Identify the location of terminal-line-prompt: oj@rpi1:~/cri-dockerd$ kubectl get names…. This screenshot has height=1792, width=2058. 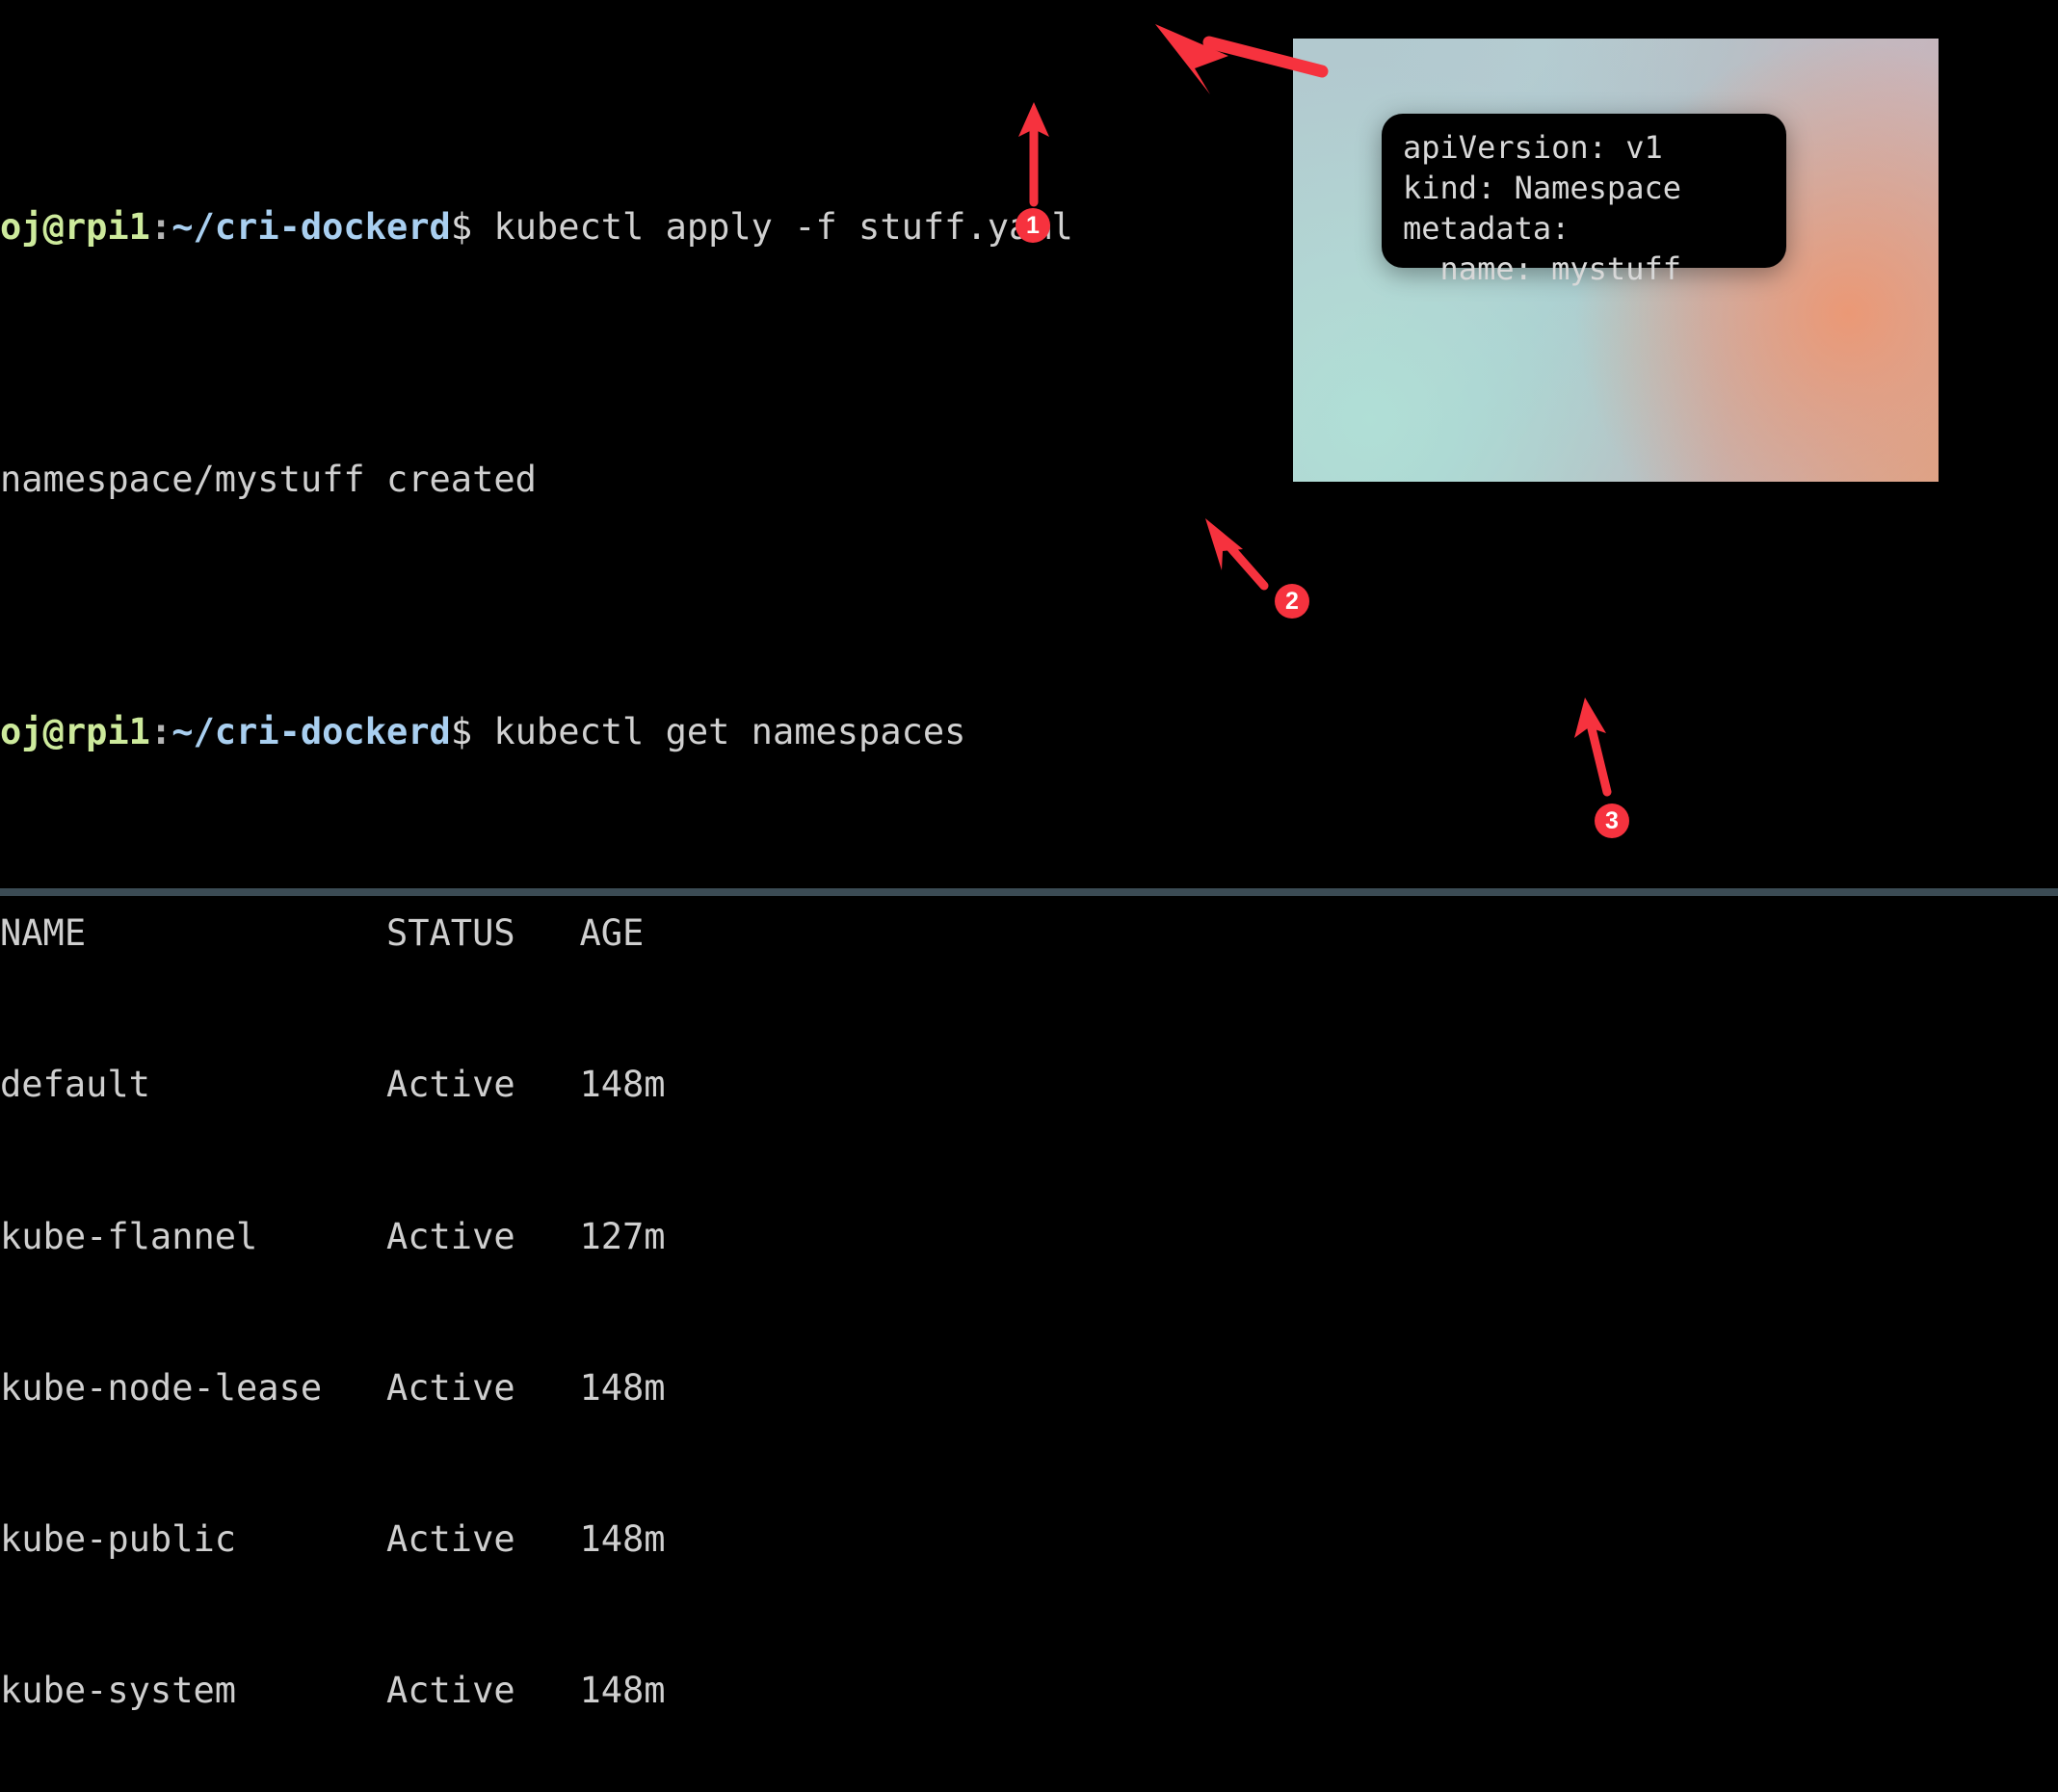
(1029, 732).